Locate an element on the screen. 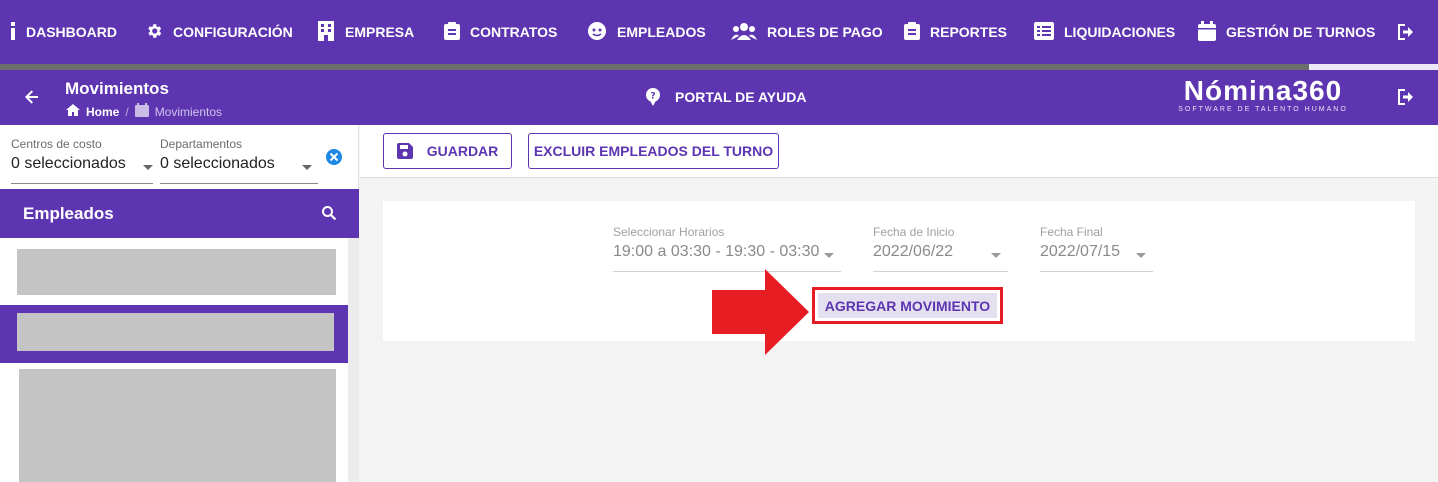  save-icon is located at coordinates (404, 151).